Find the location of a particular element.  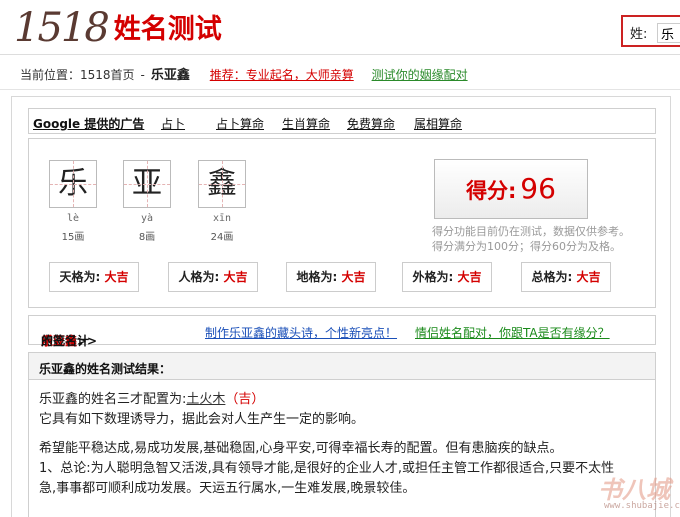

strokes-3: 24画 is located at coordinates (222, 237).